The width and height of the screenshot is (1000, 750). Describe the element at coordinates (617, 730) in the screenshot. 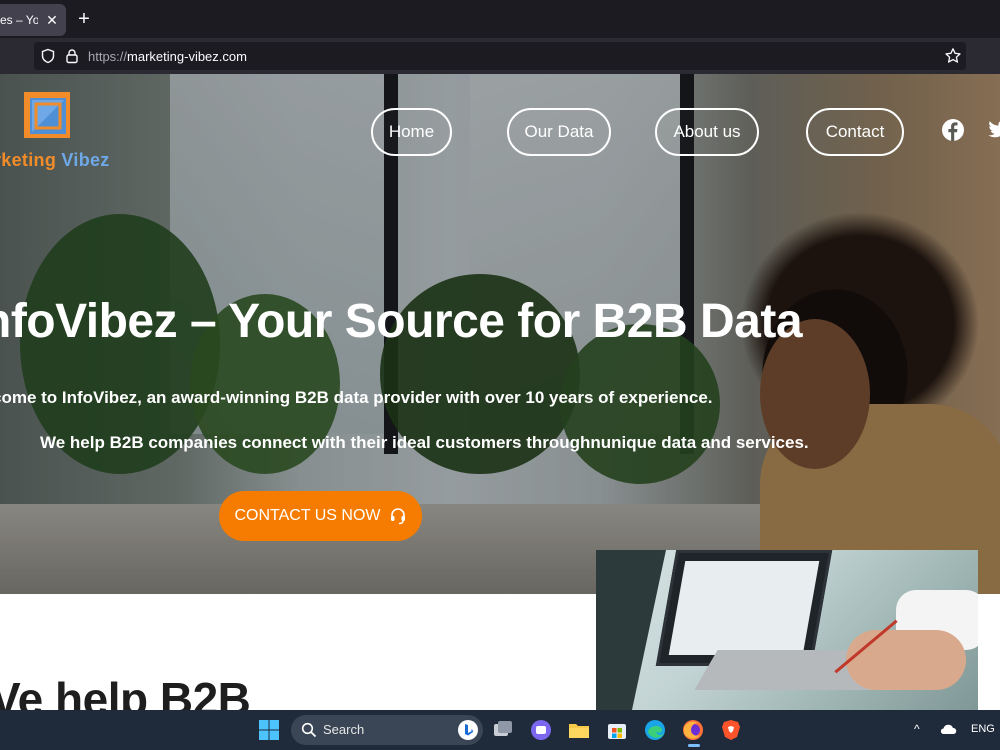

I see `microsoft-store-icon` at that location.